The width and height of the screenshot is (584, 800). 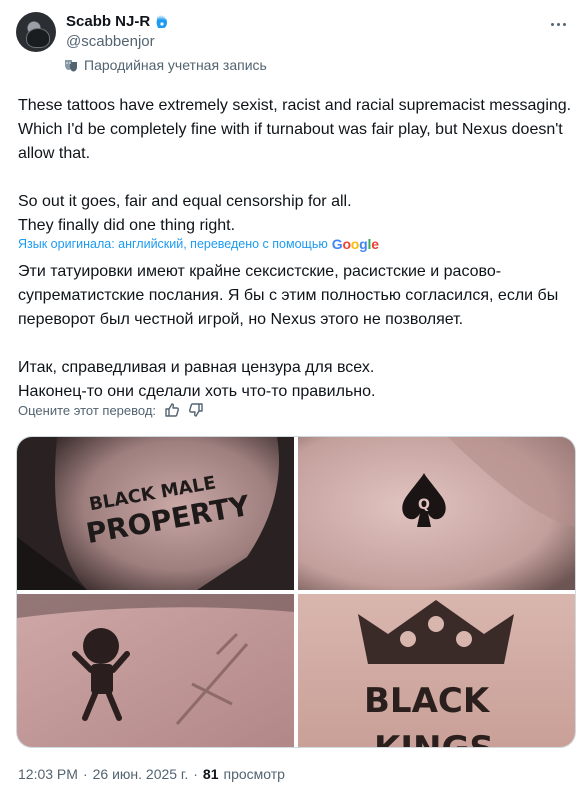 What do you see at coordinates (355, 244) in the screenshot?
I see `google-logo: Google` at bounding box center [355, 244].